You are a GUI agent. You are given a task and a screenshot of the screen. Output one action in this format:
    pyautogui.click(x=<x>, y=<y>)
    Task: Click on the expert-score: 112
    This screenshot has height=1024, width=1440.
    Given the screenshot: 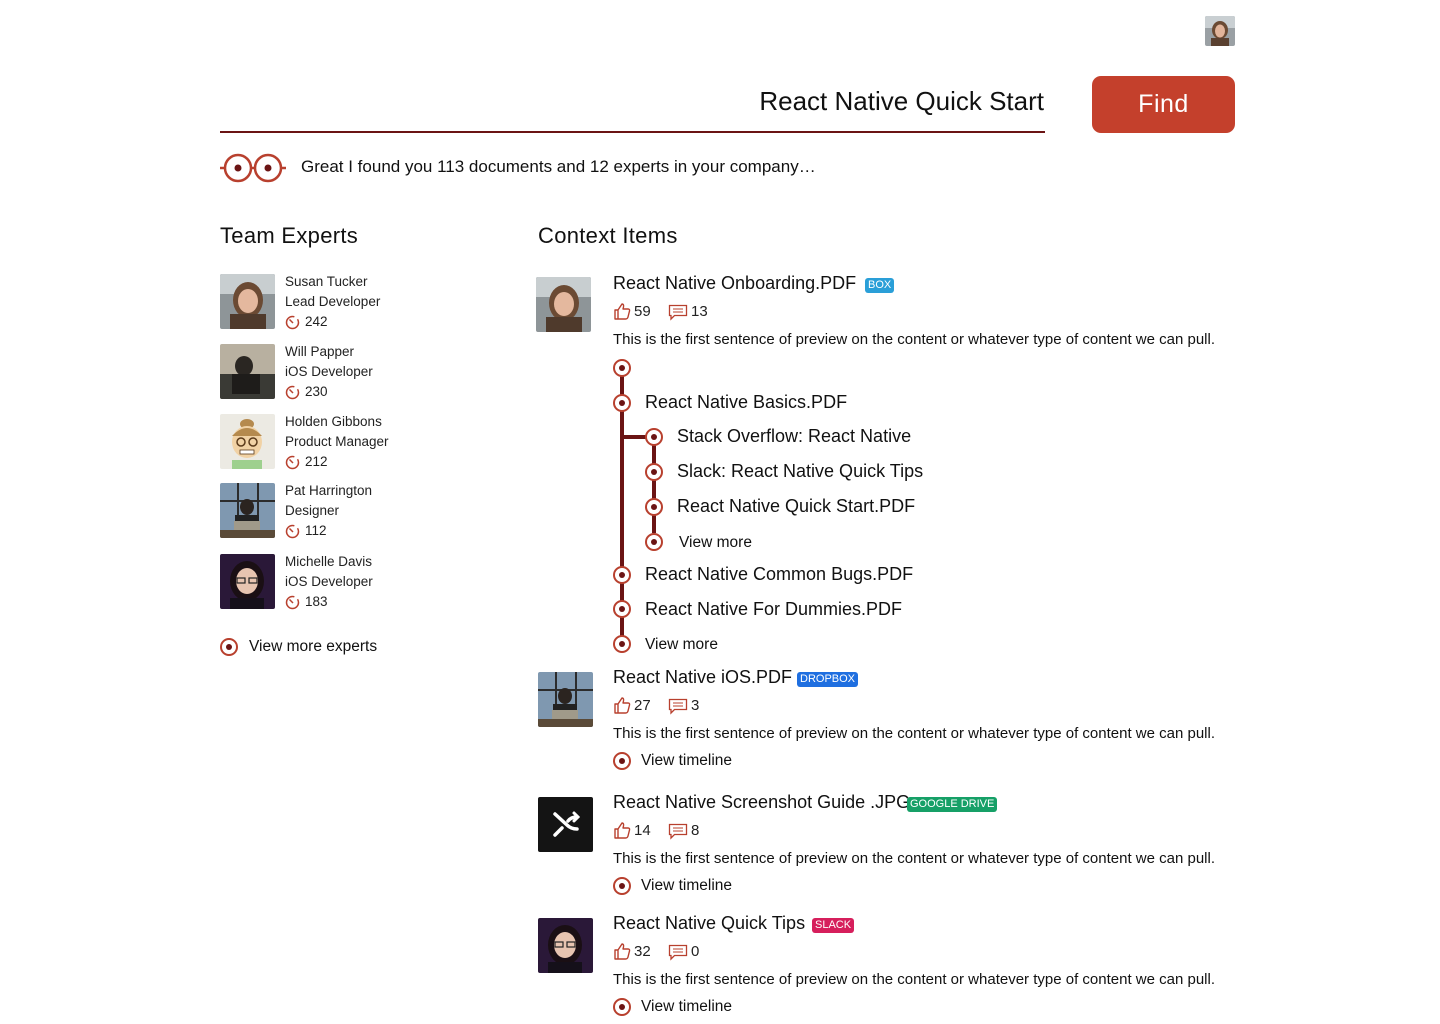 What is the action you would take?
    pyautogui.click(x=316, y=530)
    